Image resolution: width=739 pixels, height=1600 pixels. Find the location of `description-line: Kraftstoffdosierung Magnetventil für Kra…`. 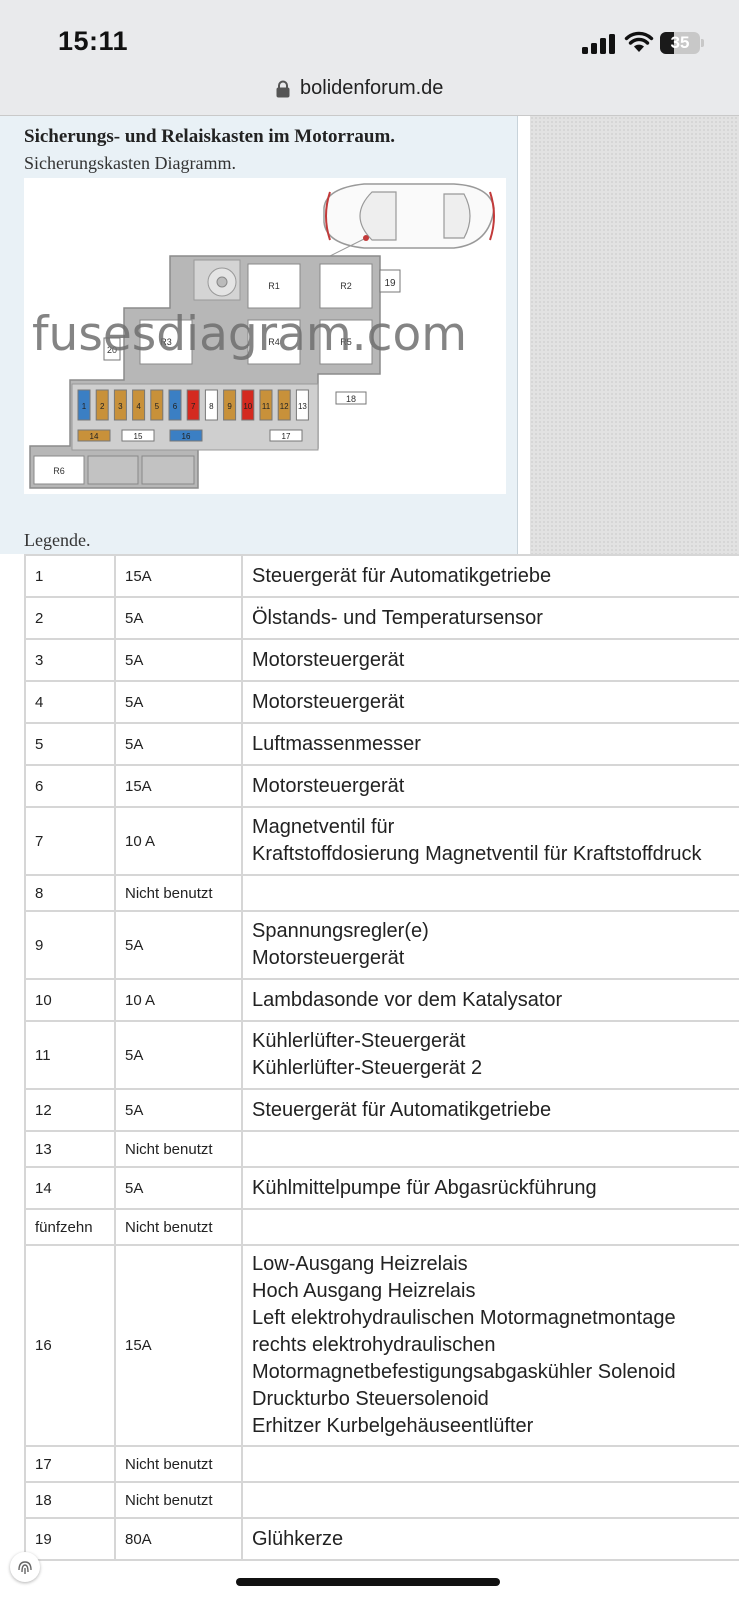

description-line: Kraftstoffdosierung Magnetventil für Kra… is located at coordinates (477, 854).